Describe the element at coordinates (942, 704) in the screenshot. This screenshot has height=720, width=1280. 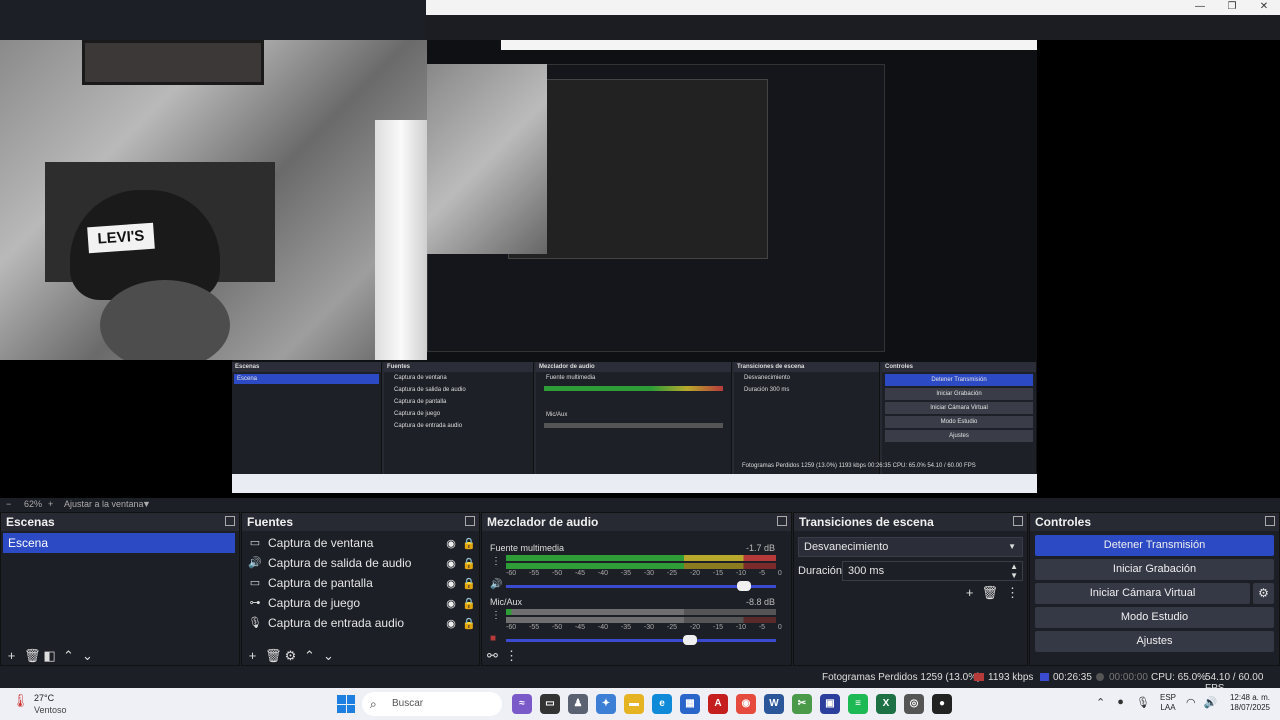
I see `obs-icon: ●` at that location.